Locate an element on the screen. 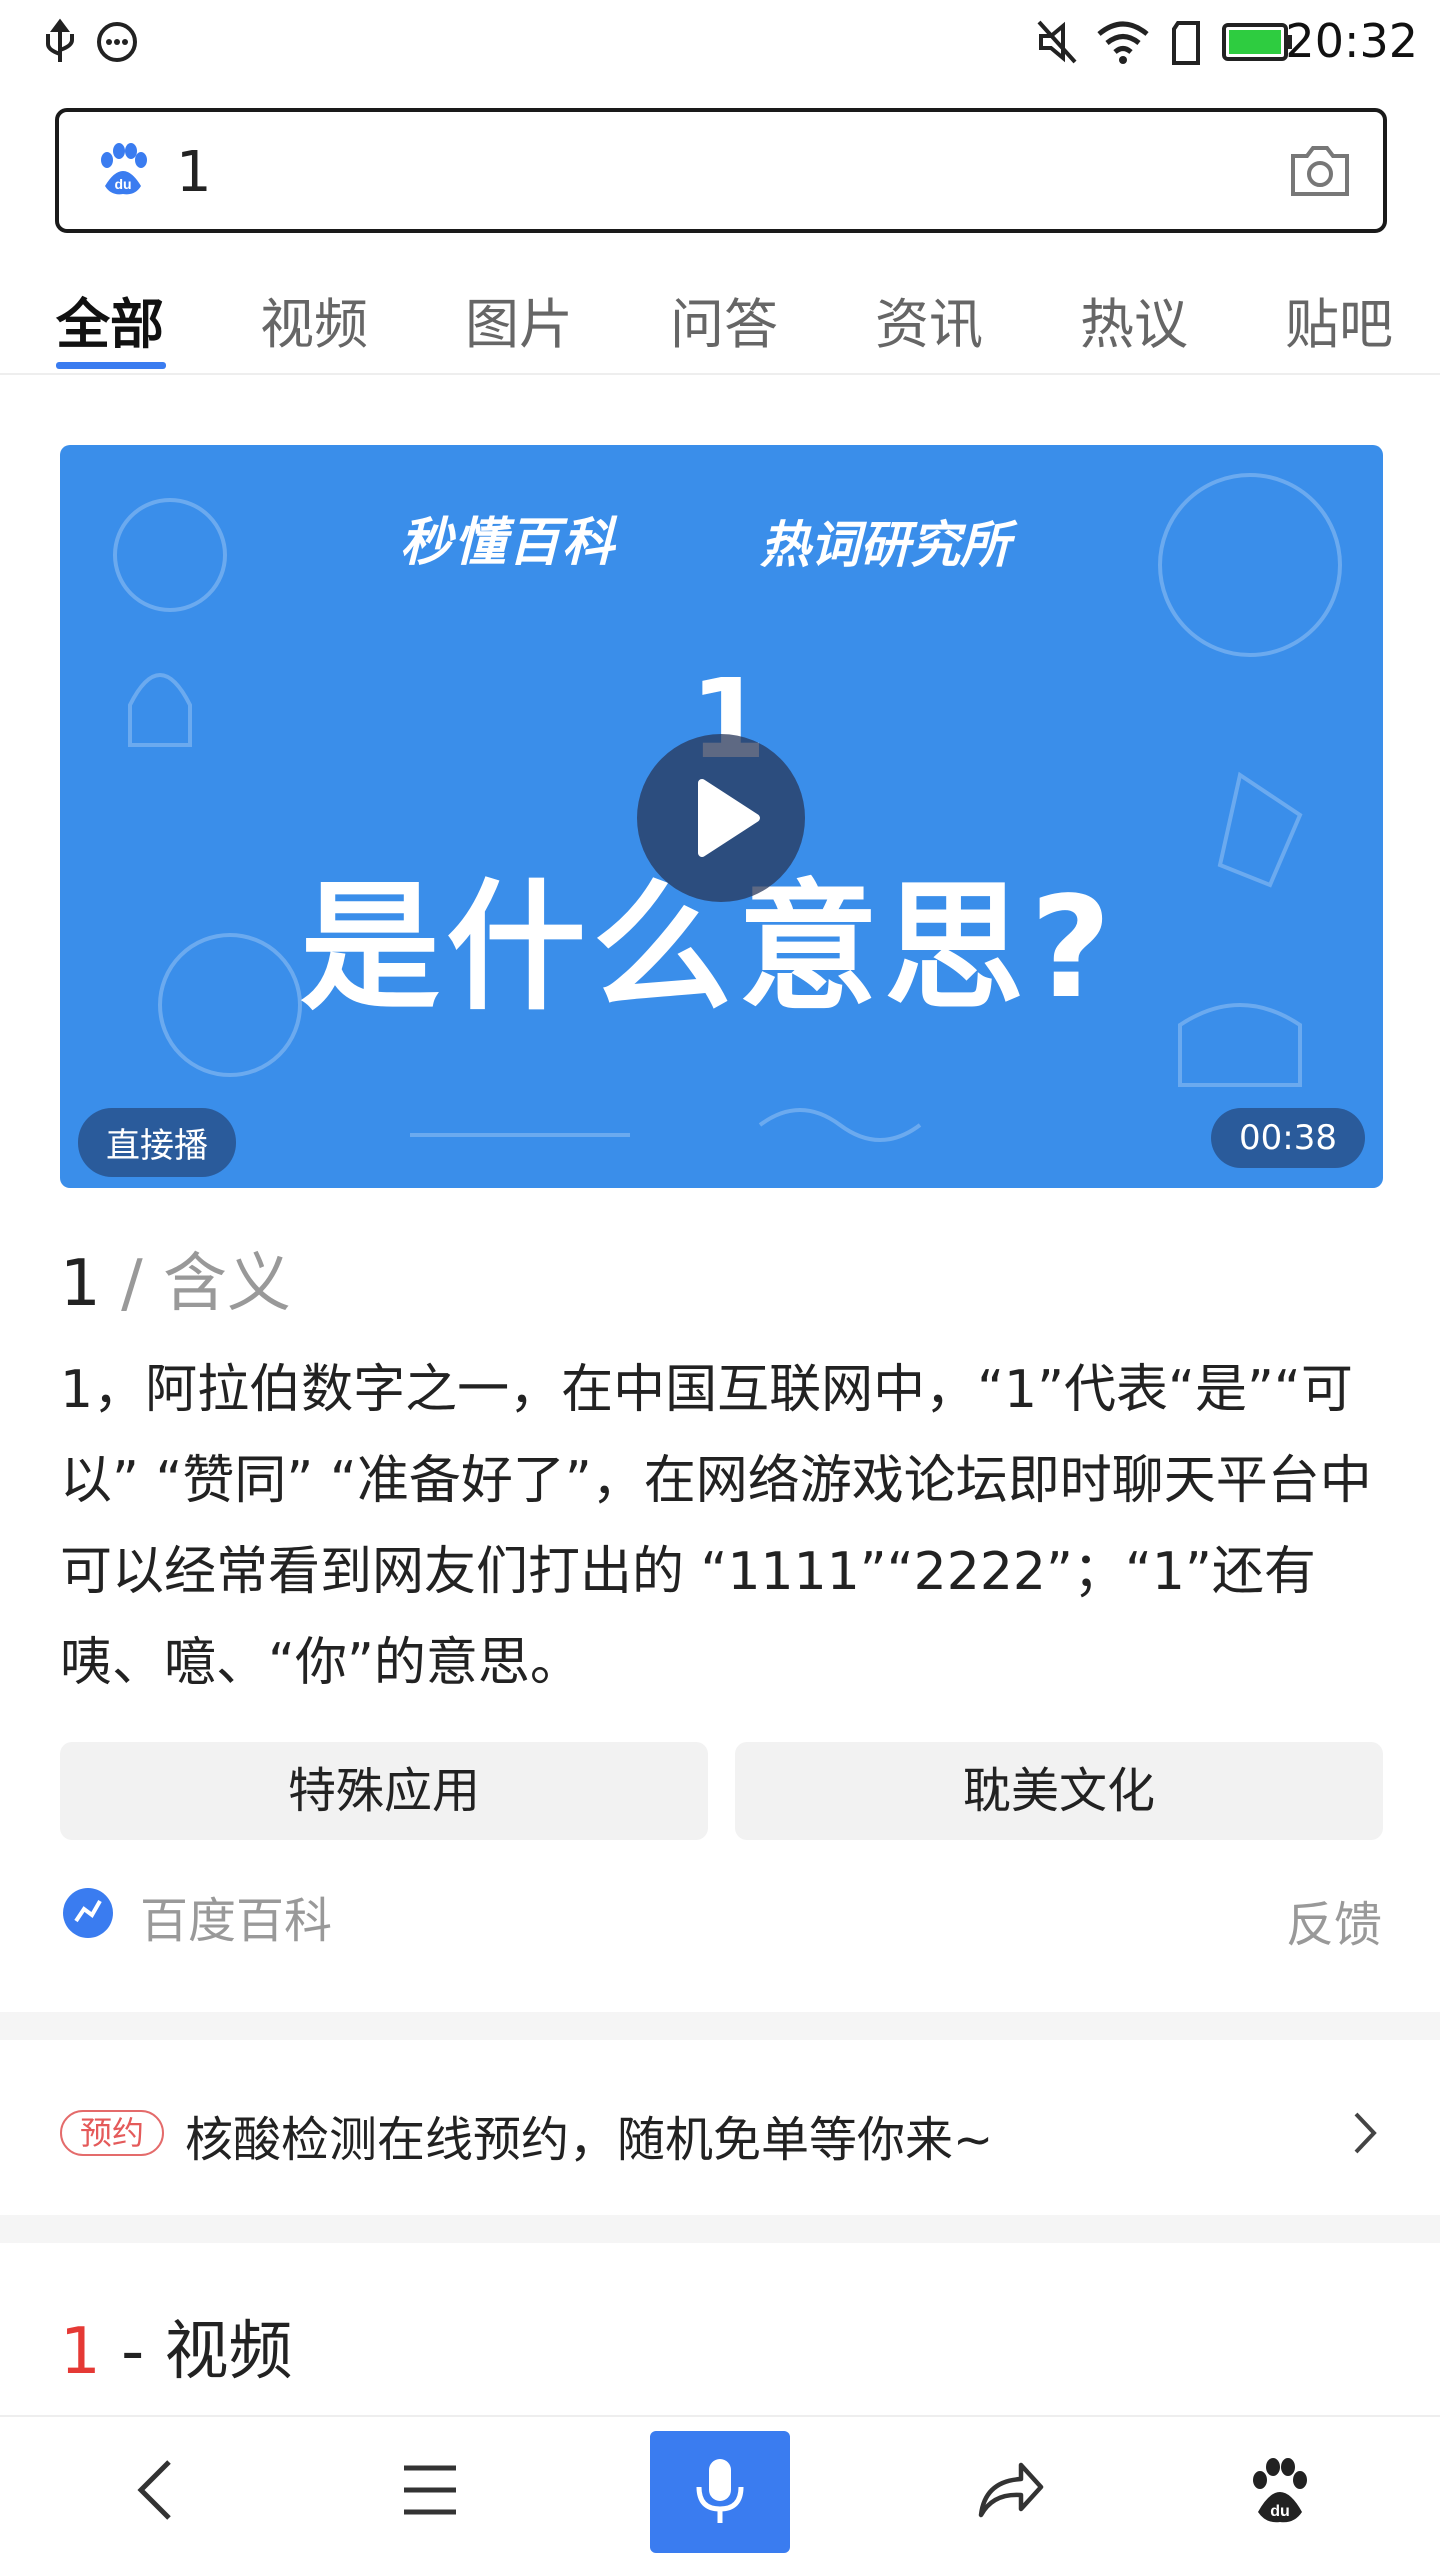 The width and height of the screenshot is (1440, 2562). promo-tag: 预约 is located at coordinates (112, 2133).